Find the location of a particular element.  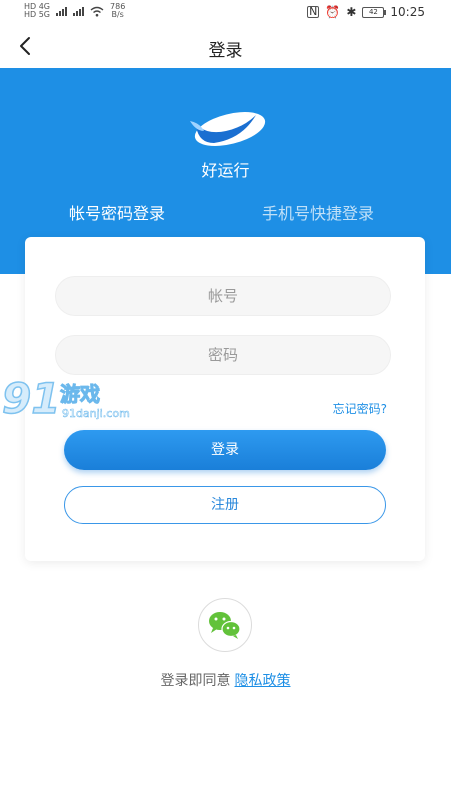

wifi-icon is located at coordinates (97, 11).